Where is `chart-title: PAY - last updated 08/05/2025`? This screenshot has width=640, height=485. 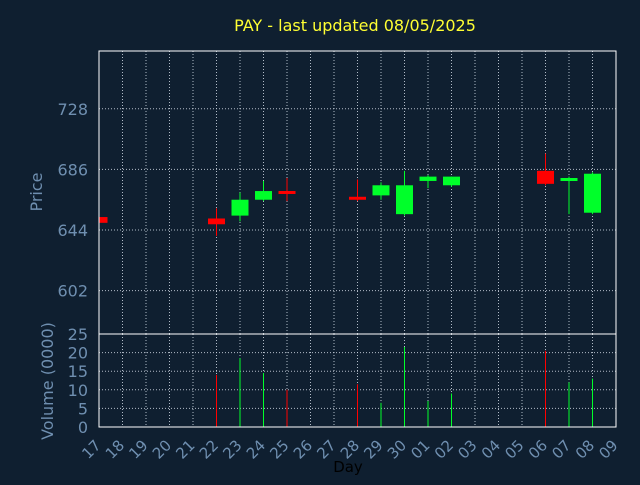 chart-title: PAY - last updated 08/05/2025 is located at coordinates (355, 25).